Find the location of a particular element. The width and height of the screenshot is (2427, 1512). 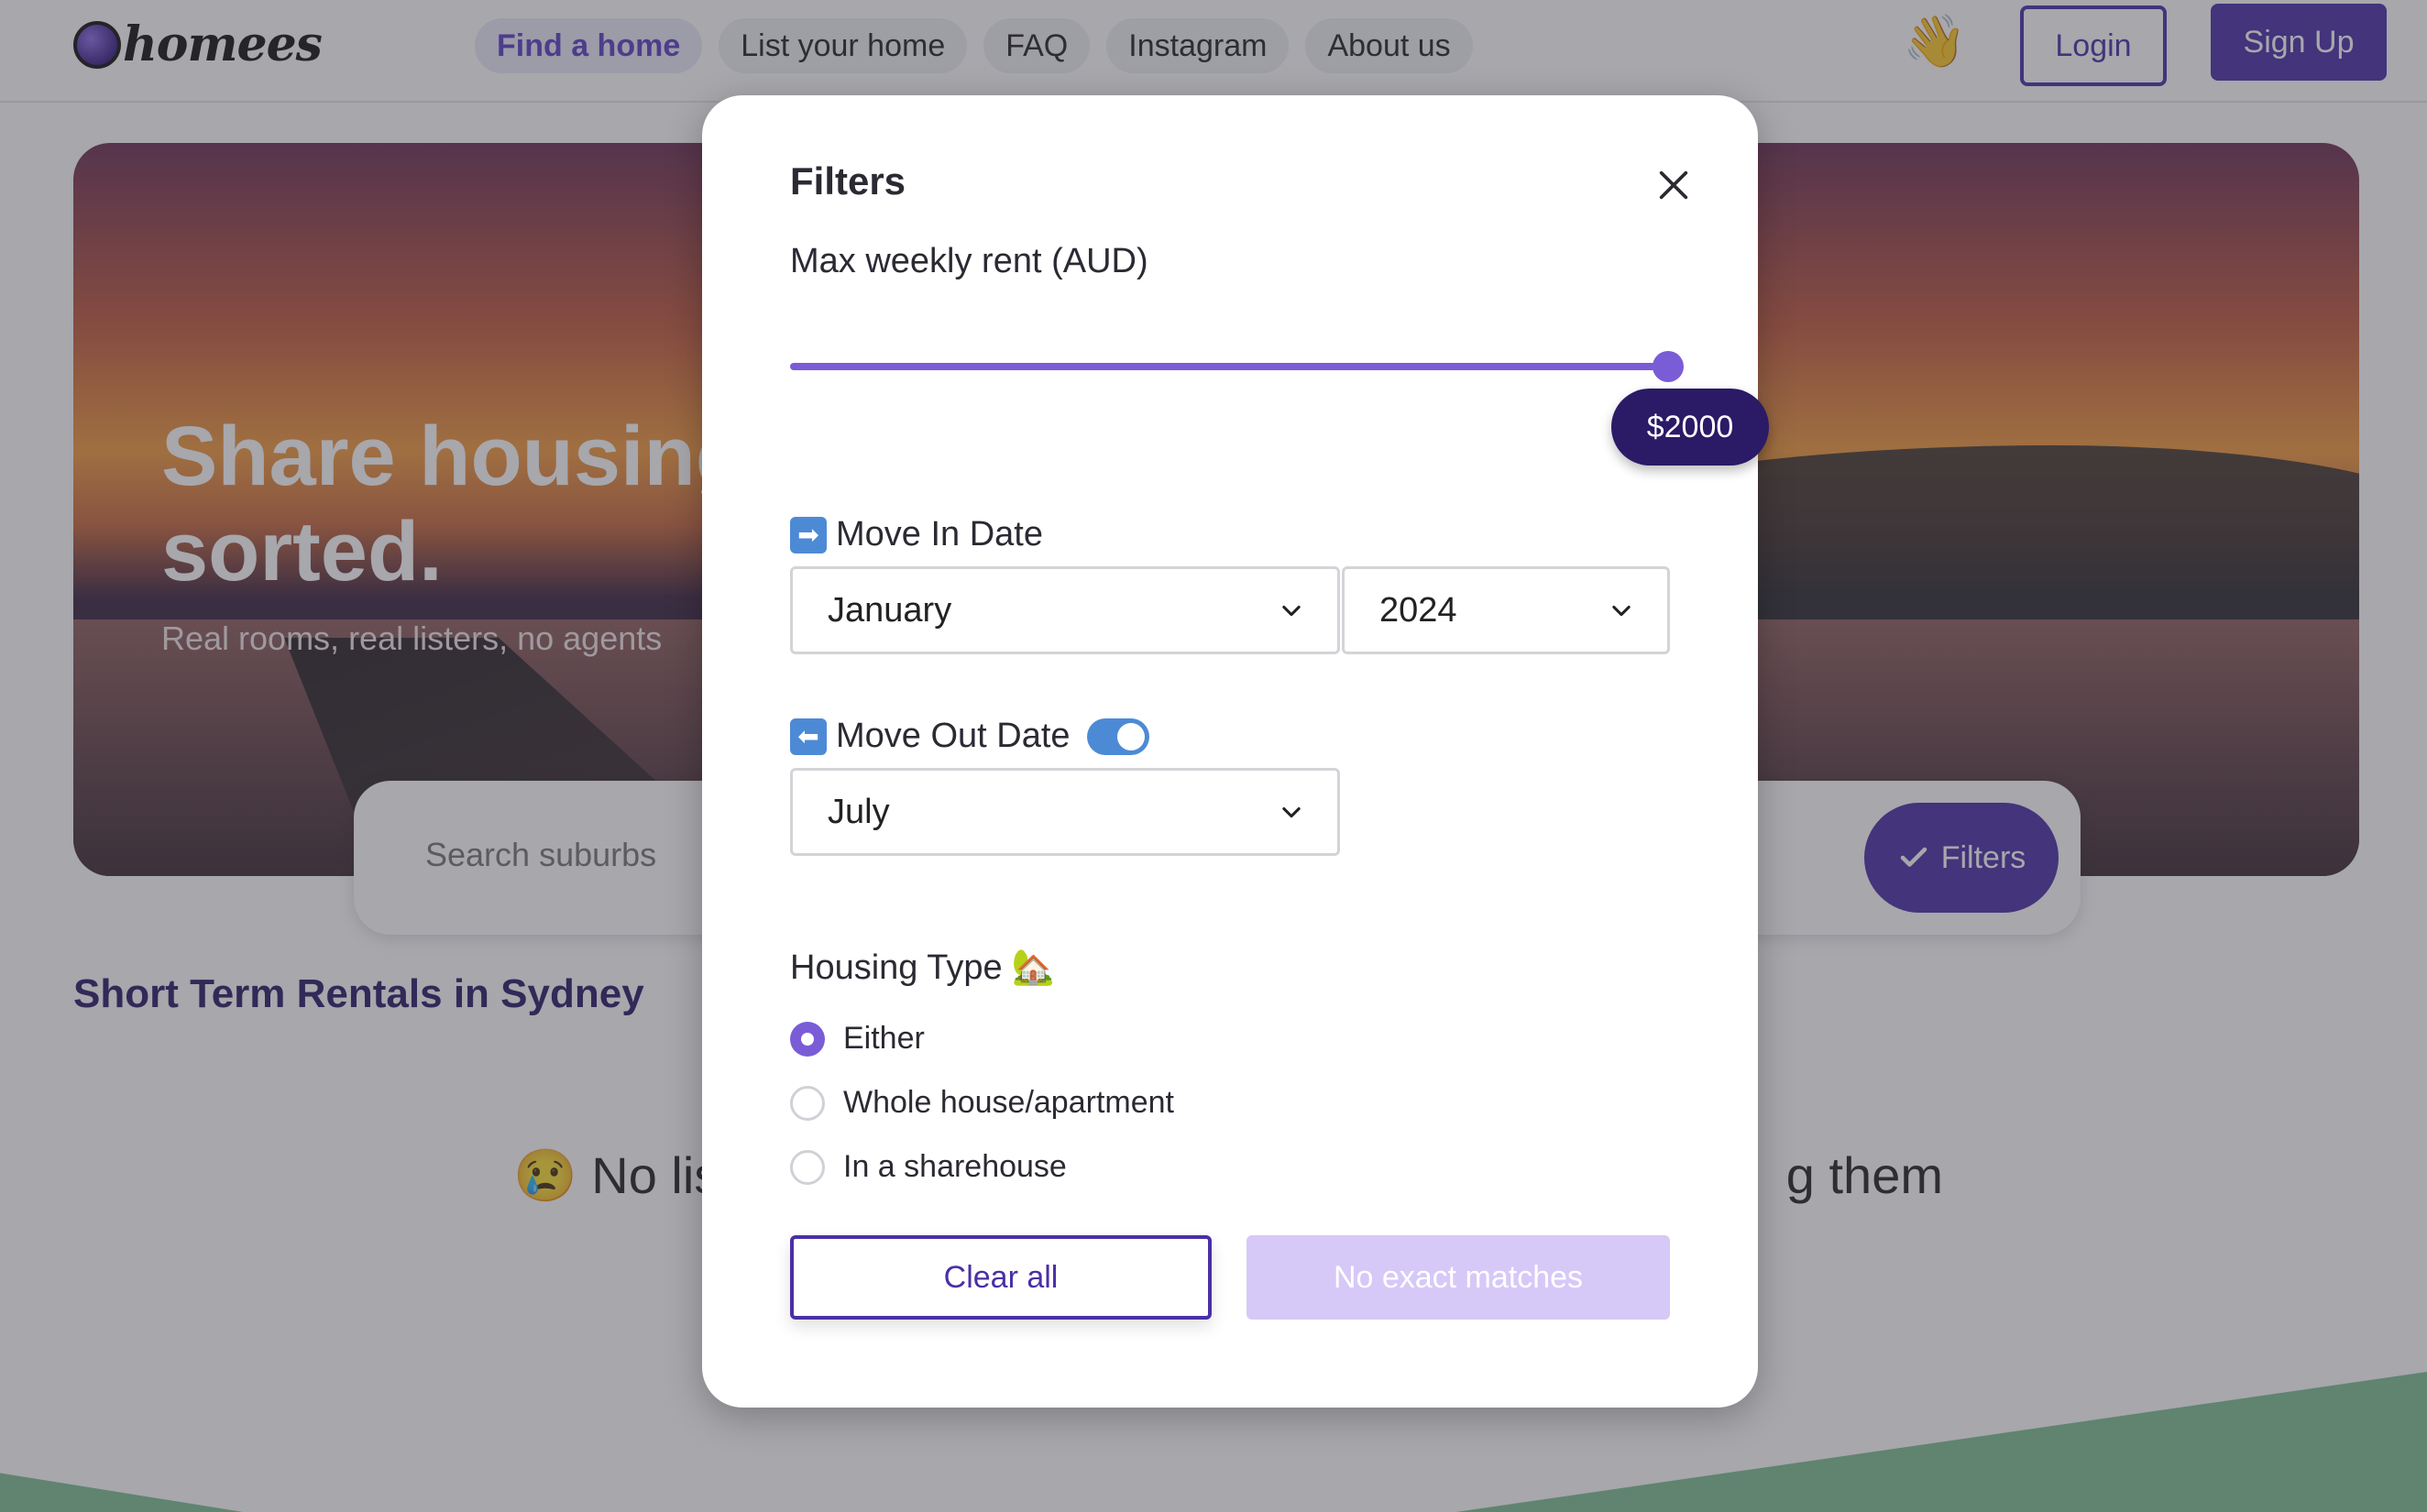

housing-option-label: Whole house/apartment is located at coordinates (1008, 1102).